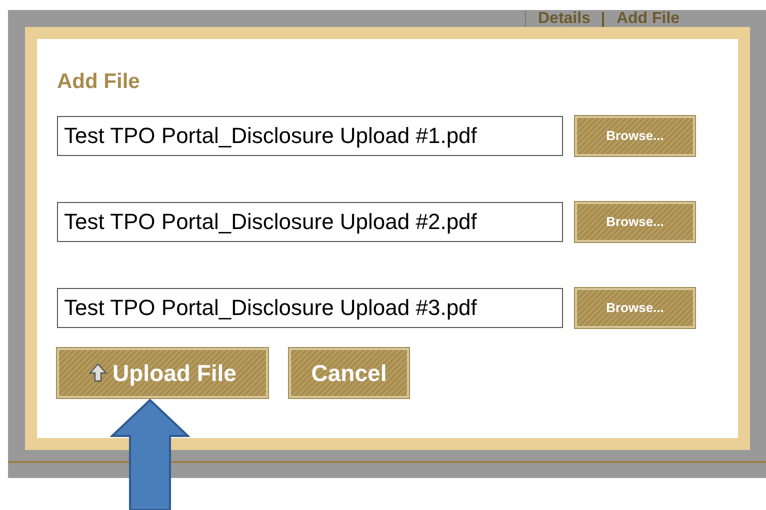 This screenshot has height=510, width=766. What do you see at coordinates (97, 373) in the screenshot?
I see `up-arrow-icon` at bounding box center [97, 373].